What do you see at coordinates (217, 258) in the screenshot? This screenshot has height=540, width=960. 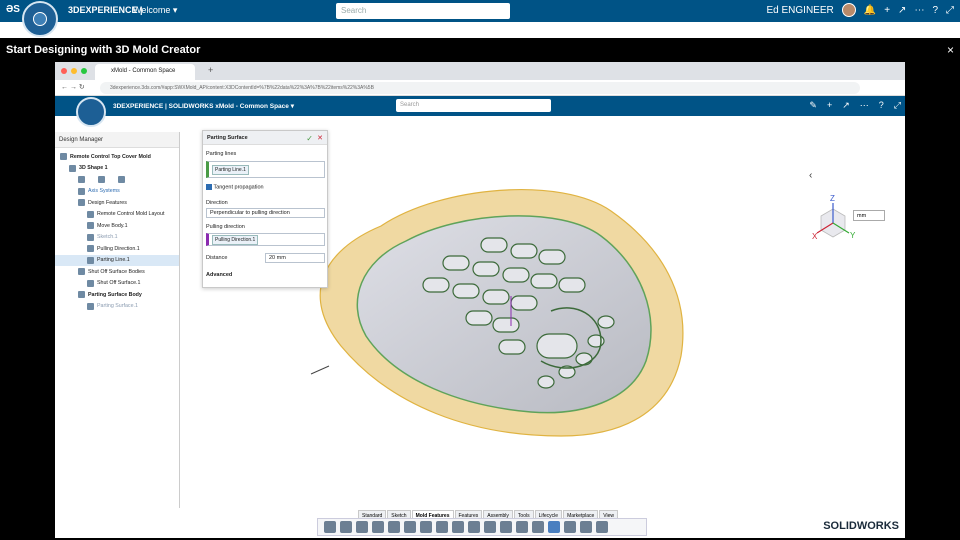 I see `distance-label: Distance` at bounding box center [217, 258].